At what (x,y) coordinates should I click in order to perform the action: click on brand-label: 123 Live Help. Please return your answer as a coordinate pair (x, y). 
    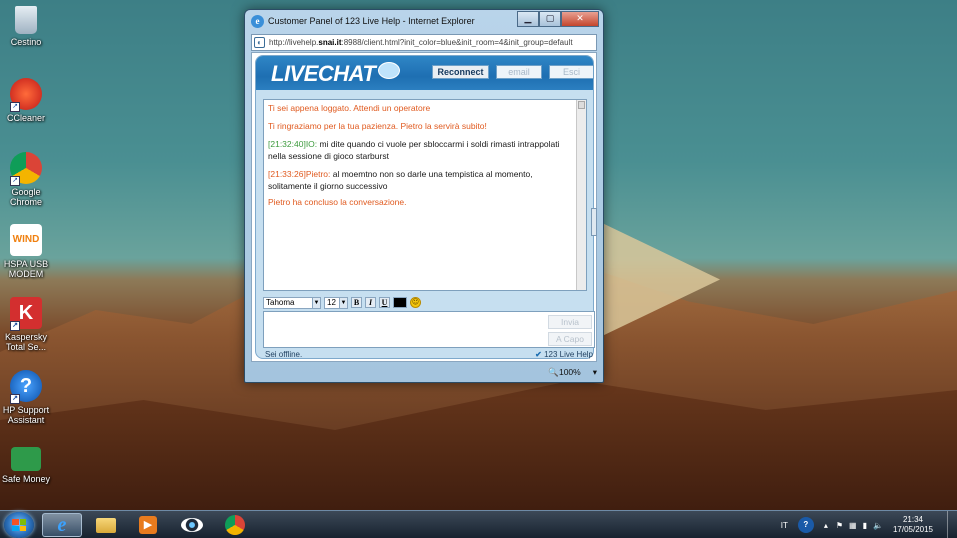
    Looking at the image, I should click on (568, 354).